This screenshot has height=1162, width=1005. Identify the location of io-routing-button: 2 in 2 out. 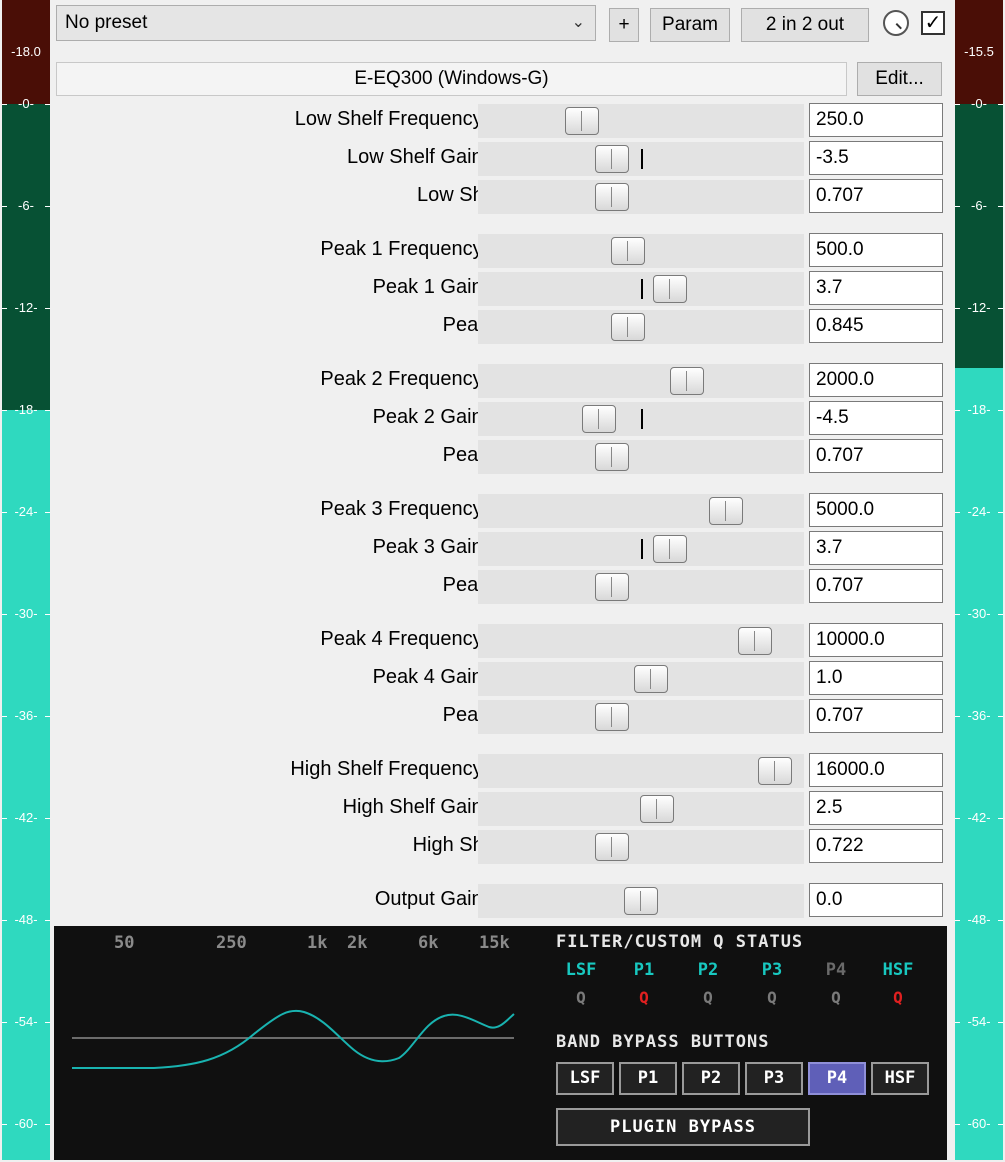
(805, 25).